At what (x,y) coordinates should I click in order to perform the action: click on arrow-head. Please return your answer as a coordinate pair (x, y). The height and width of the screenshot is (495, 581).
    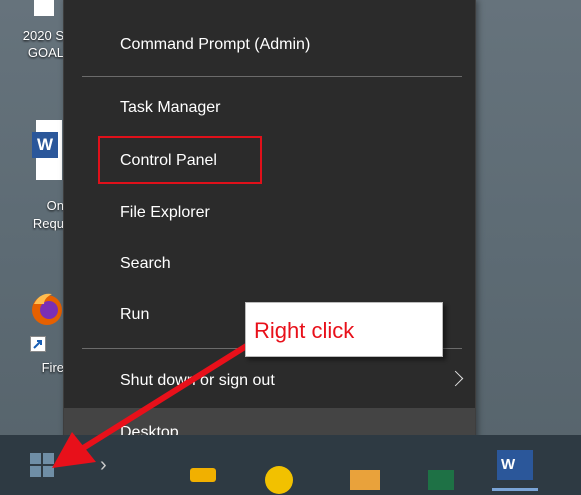
    Looking at the image, I should click on (74, 450).